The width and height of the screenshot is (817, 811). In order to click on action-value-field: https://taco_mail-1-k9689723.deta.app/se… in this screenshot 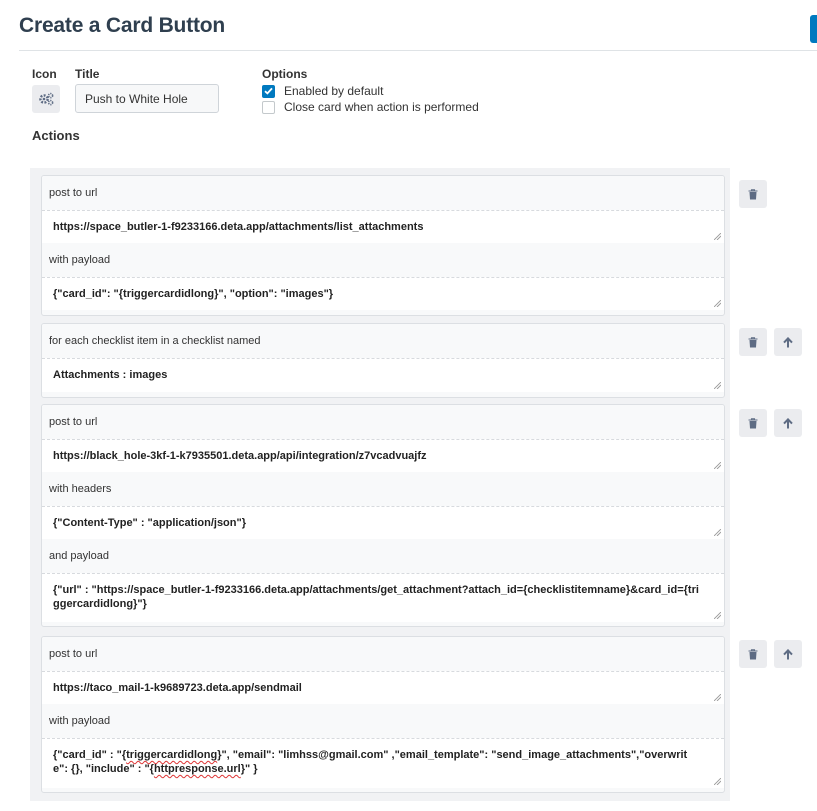, I will do `click(383, 687)`.